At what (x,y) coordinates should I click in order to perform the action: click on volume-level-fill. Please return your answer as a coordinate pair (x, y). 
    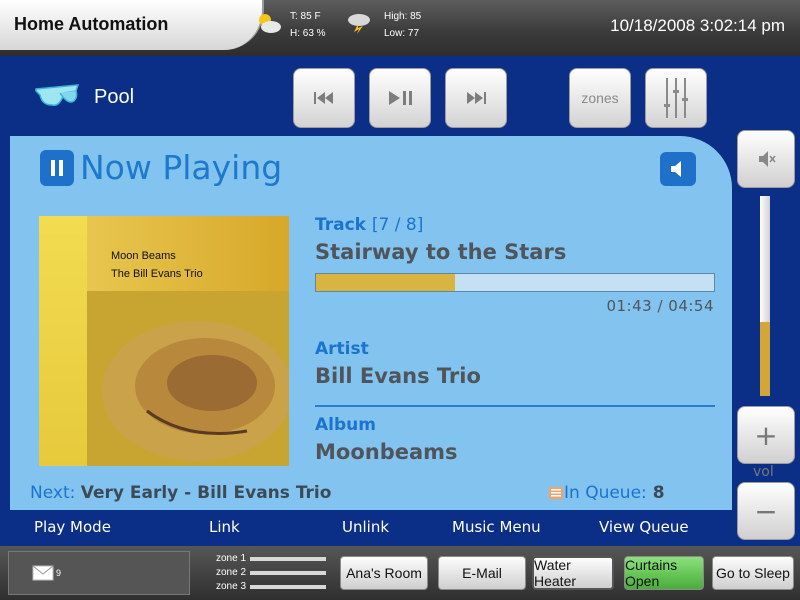
    Looking at the image, I should click on (765, 359).